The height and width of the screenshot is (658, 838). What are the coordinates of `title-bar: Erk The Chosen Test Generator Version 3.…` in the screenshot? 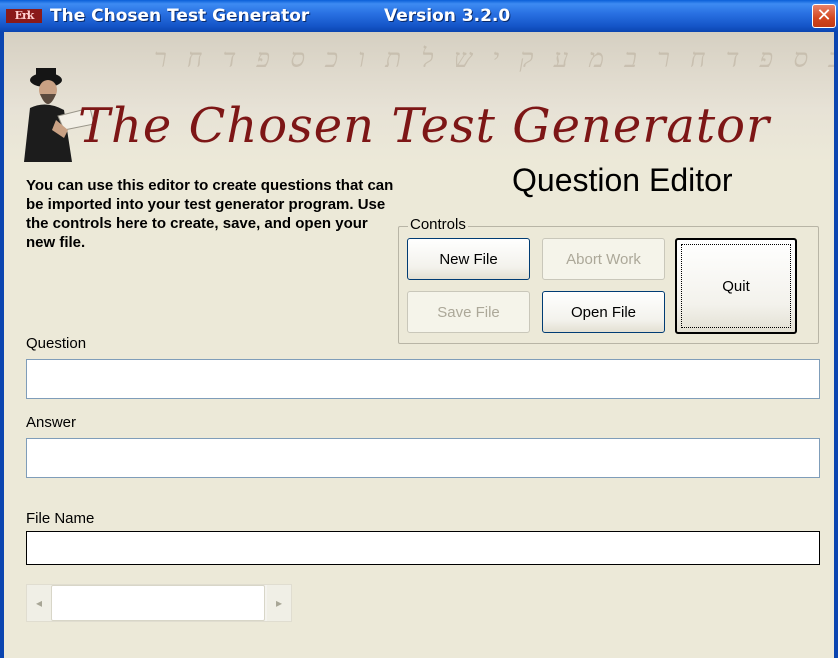 It's located at (419, 16).